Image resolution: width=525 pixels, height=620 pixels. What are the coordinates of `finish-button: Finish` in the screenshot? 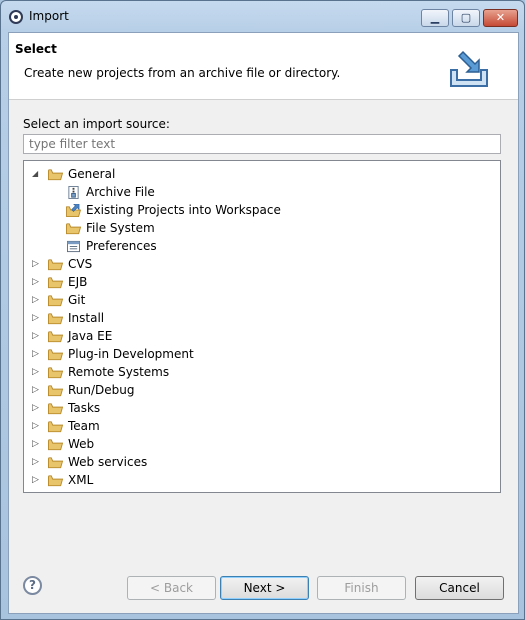 It's located at (361, 588).